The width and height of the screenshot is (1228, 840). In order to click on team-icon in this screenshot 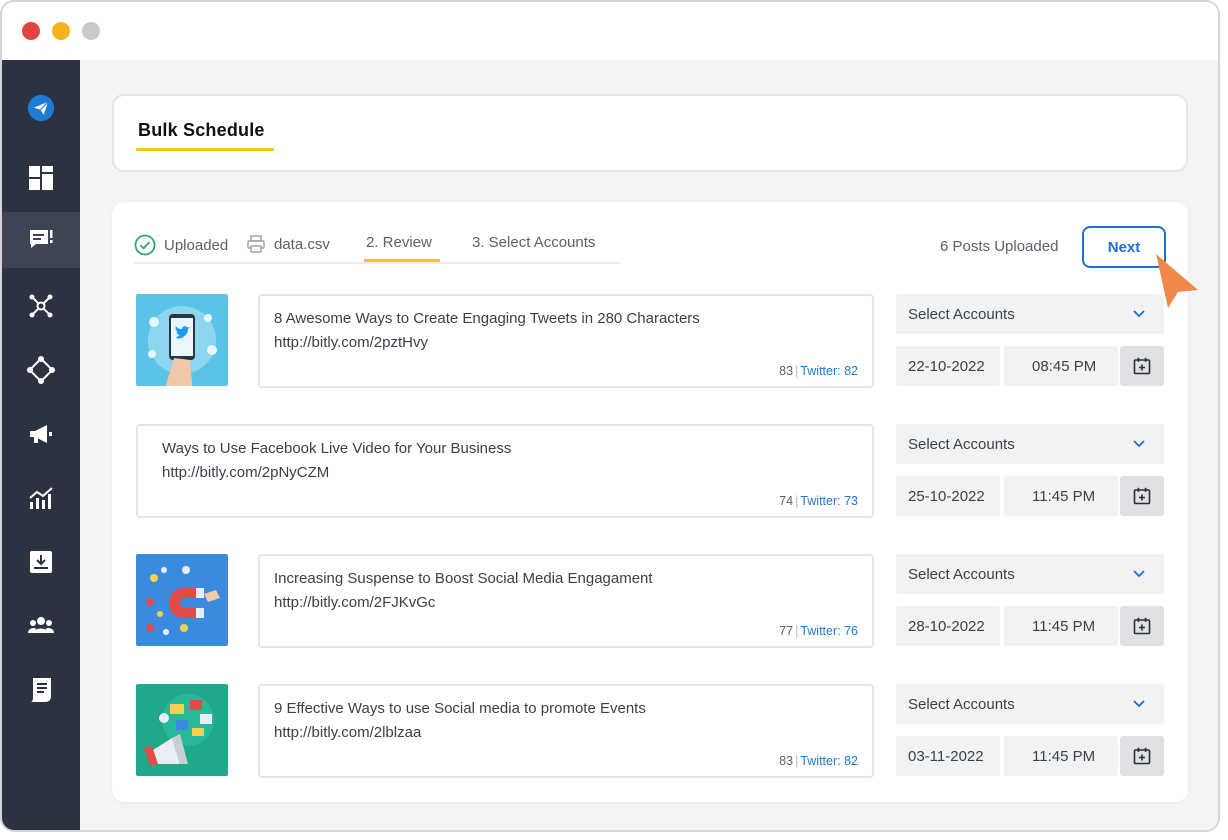, I will do `click(41, 625)`.